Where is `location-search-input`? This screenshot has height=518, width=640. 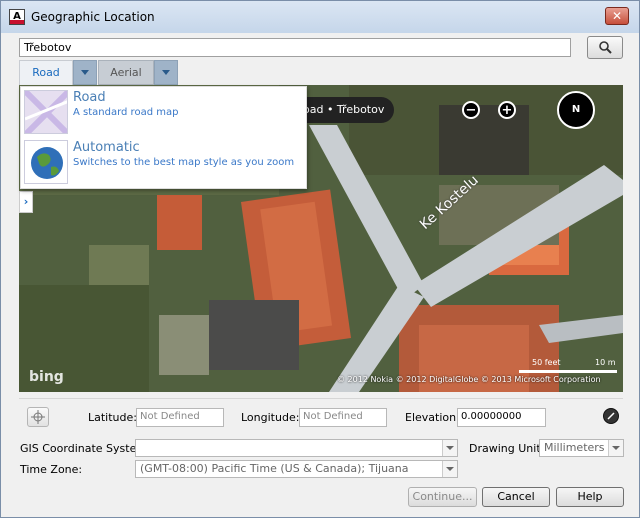 location-search-input is located at coordinates (295, 47).